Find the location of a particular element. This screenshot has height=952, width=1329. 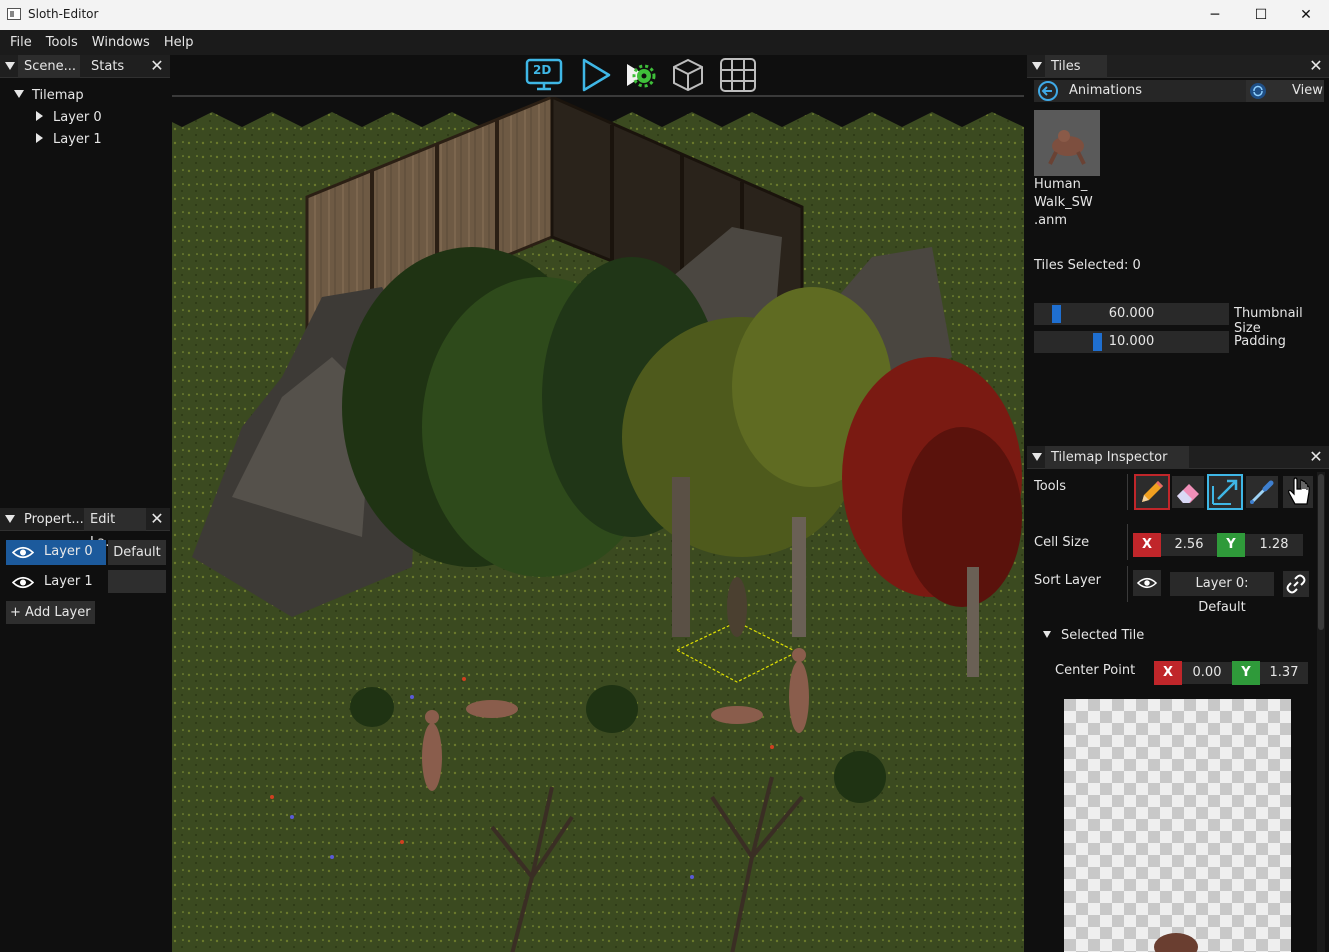

pencil-icon is located at coordinates (1152, 491).